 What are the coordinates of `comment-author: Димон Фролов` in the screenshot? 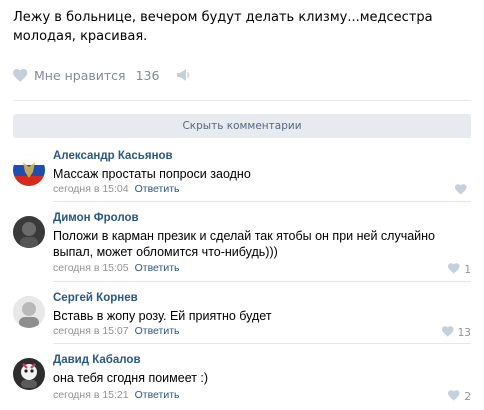 It's located at (96, 218).